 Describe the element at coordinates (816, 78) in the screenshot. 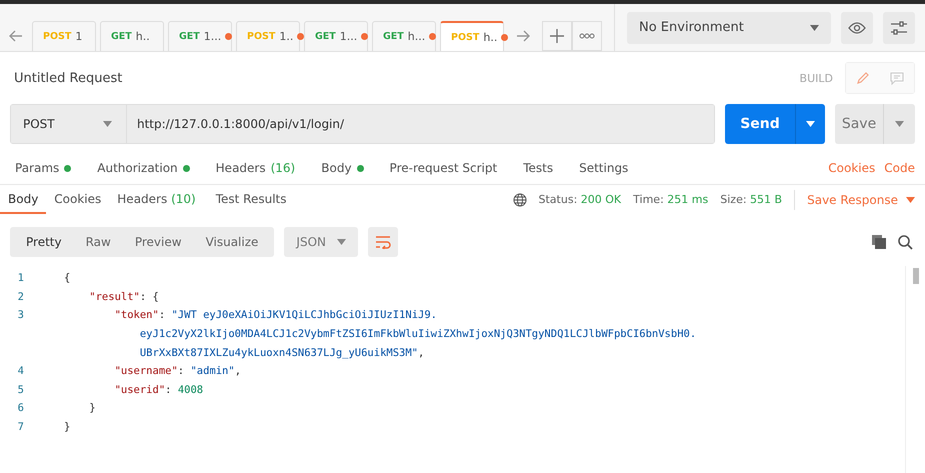

I see `mode-label: BUILD` at that location.